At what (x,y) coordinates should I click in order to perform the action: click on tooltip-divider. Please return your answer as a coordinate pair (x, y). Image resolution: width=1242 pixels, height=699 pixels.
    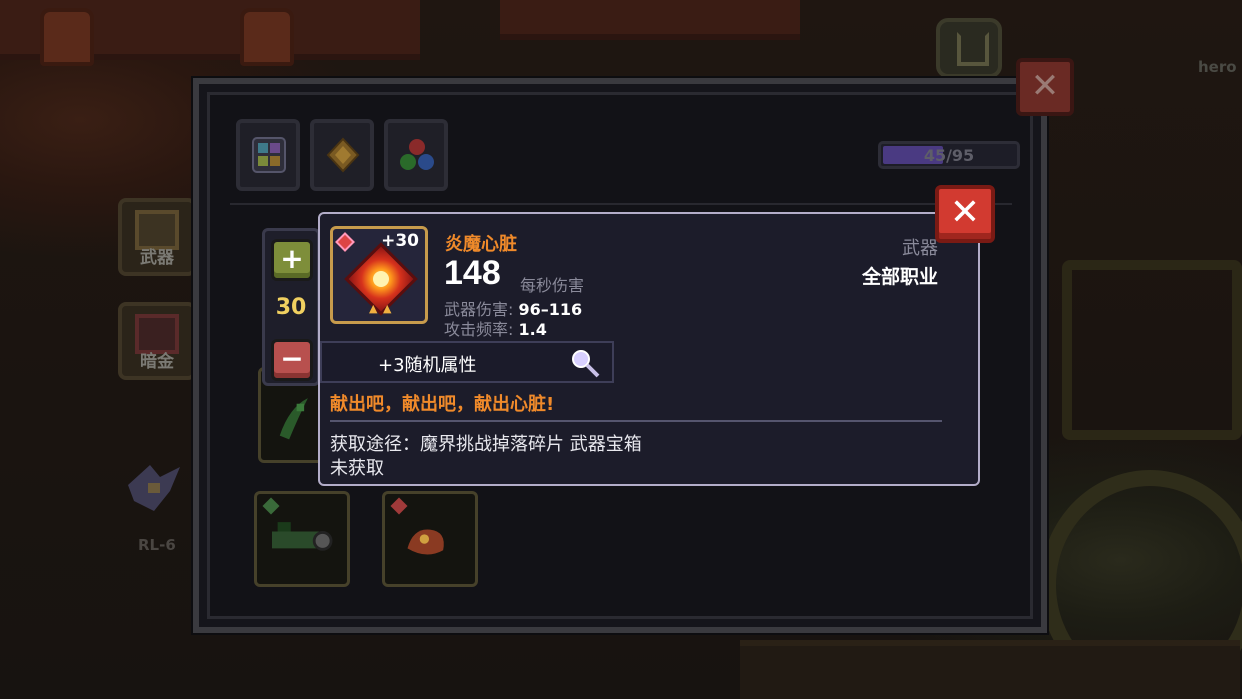
    Looking at the image, I should click on (636, 421).